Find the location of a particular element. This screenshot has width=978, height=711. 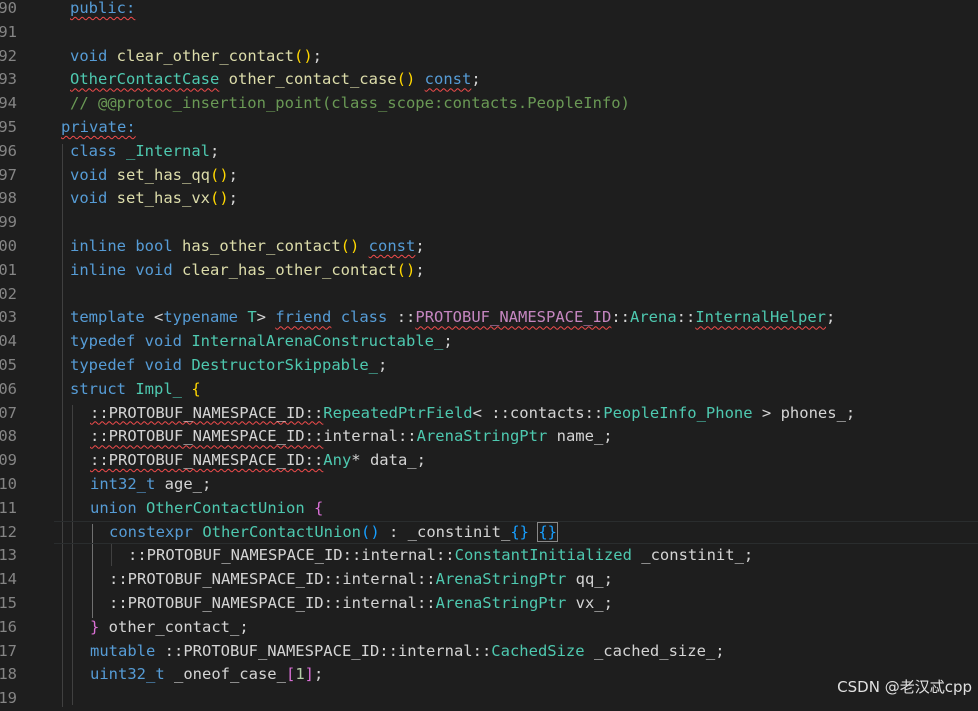

code-line: 98 void set_has_vx(); is located at coordinates (489, 199).